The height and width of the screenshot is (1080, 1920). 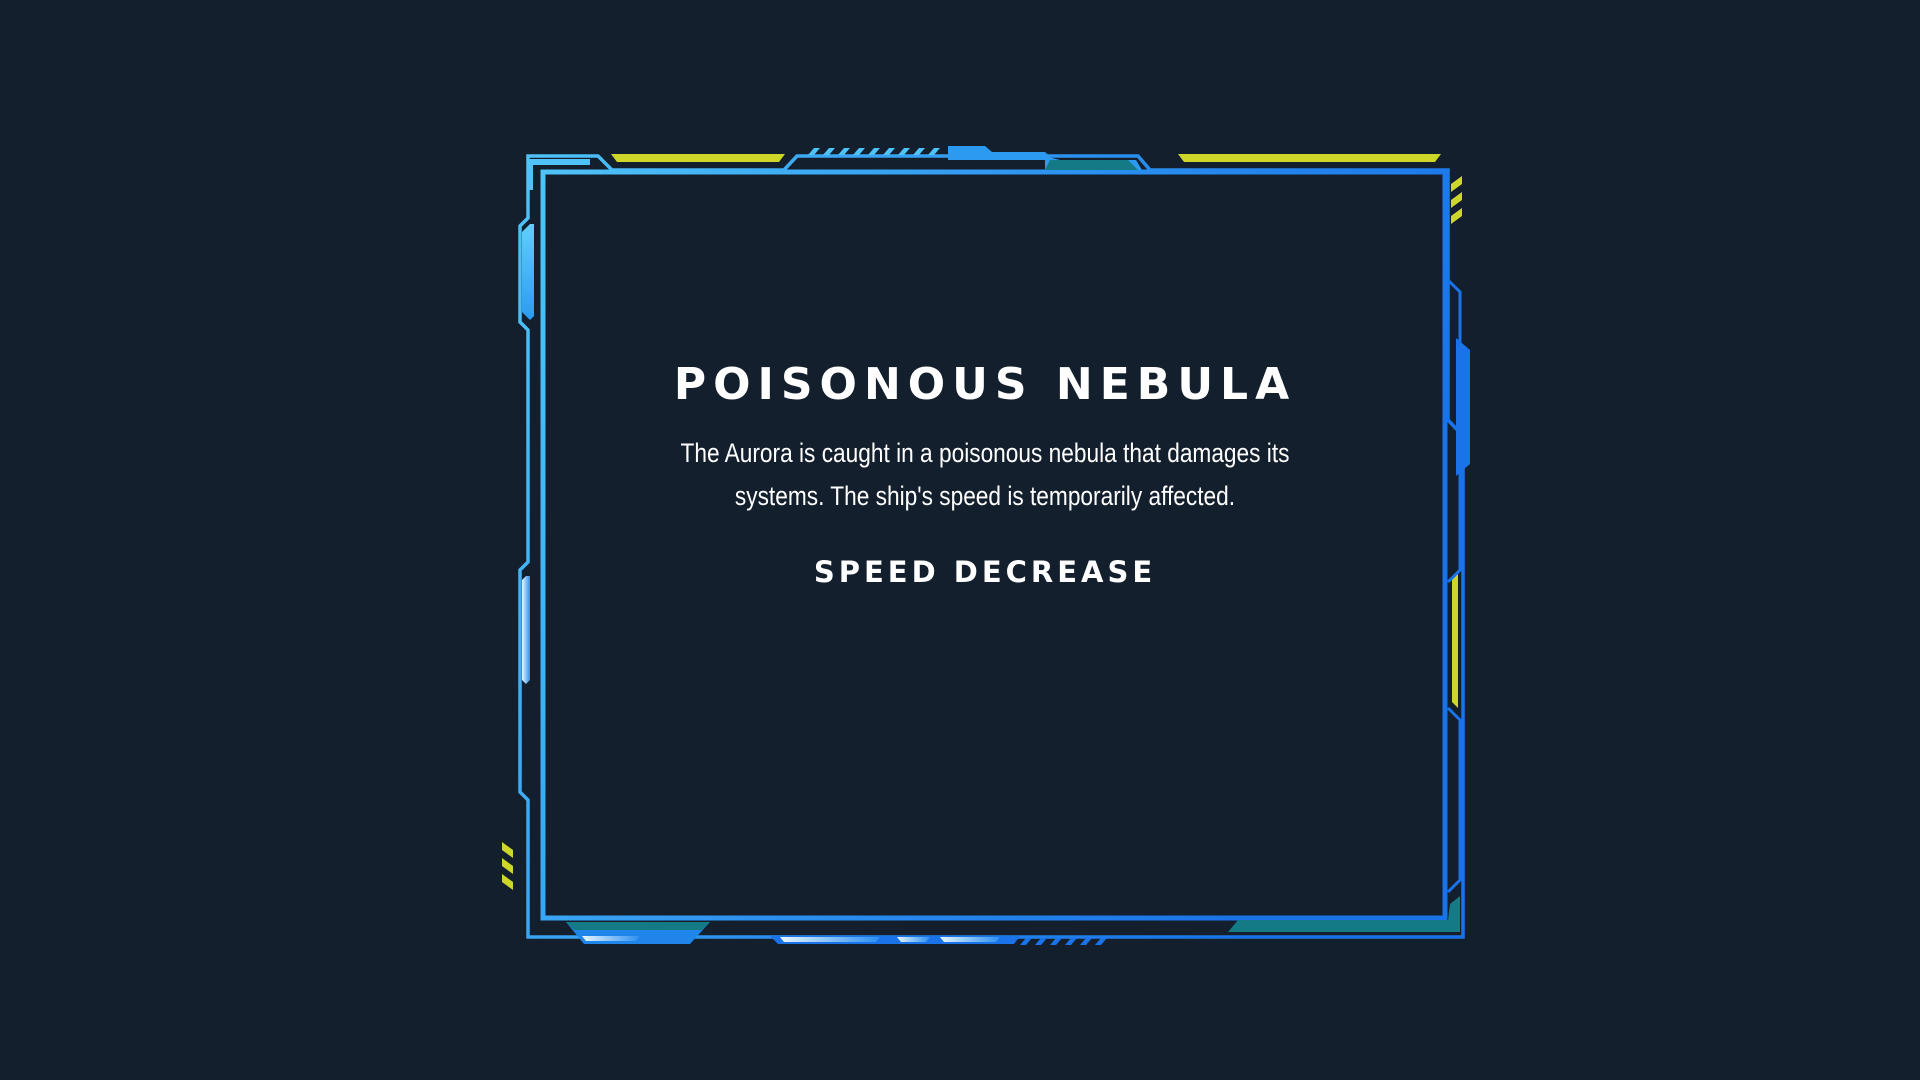 I want to click on right-yellow-chevrons, so click(x=1456, y=200).